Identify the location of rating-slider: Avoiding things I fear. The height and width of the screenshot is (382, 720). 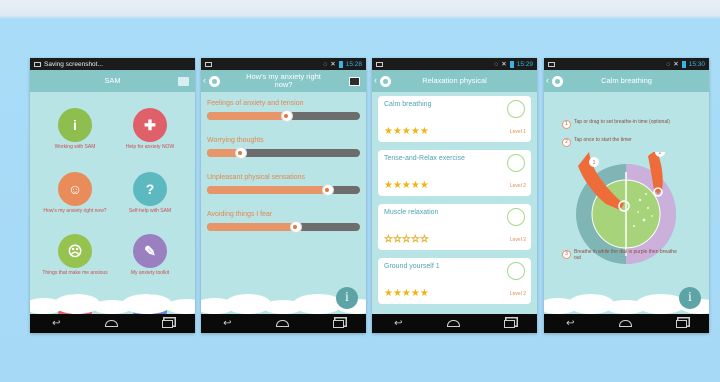
(283, 222).